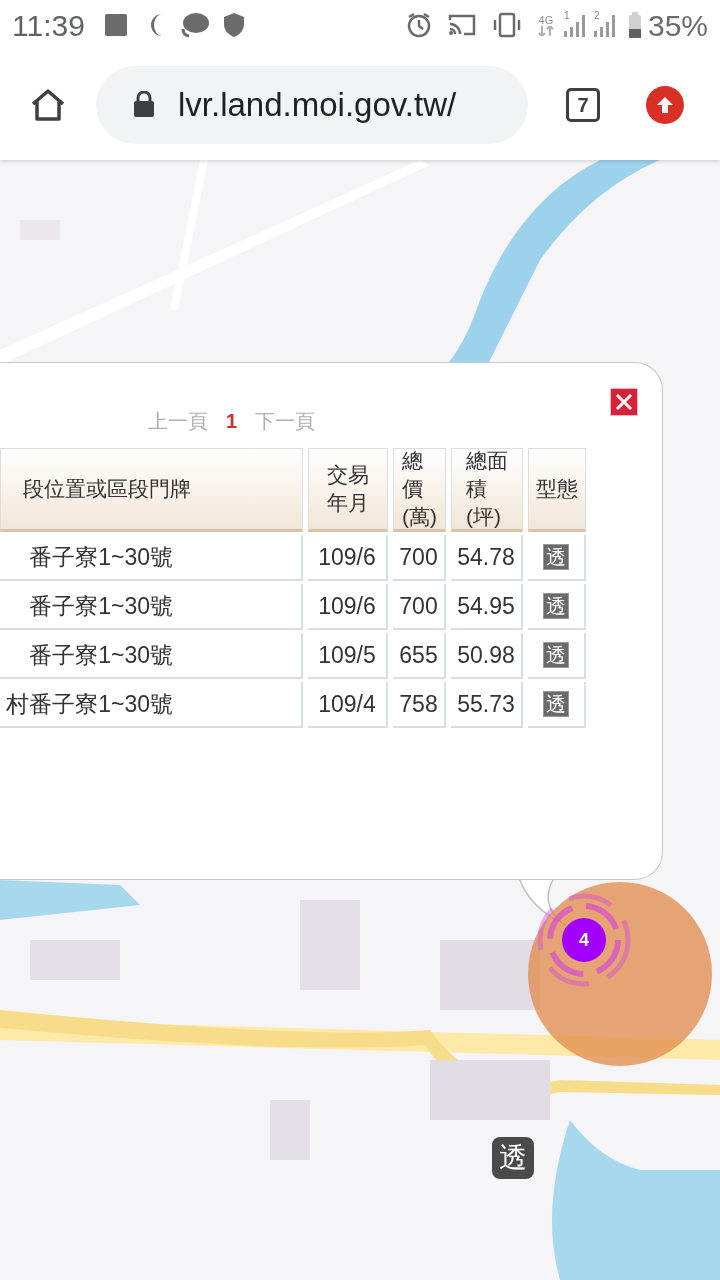  What do you see at coordinates (233, 25) in the screenshot?
I see `shield-icon` at bounding box center [233, 25].